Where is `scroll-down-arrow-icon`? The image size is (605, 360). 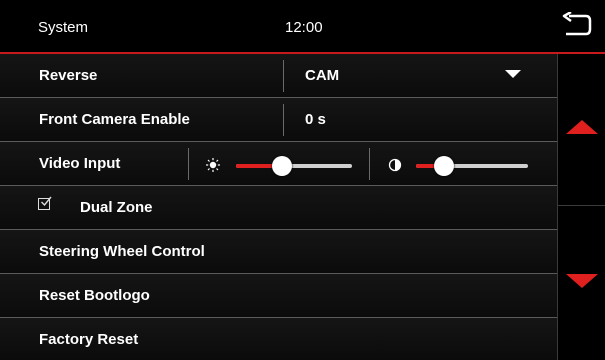 scroll-down-arrow-icon is located at coordinates (582, 281).